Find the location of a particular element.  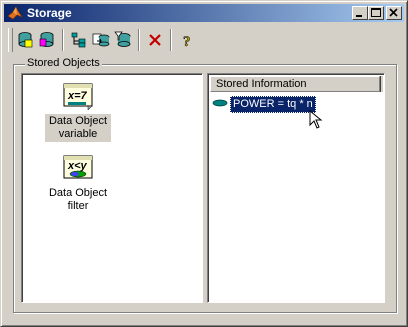

stored-information-header-label: Stored Information is located at coordinates (261, 84).